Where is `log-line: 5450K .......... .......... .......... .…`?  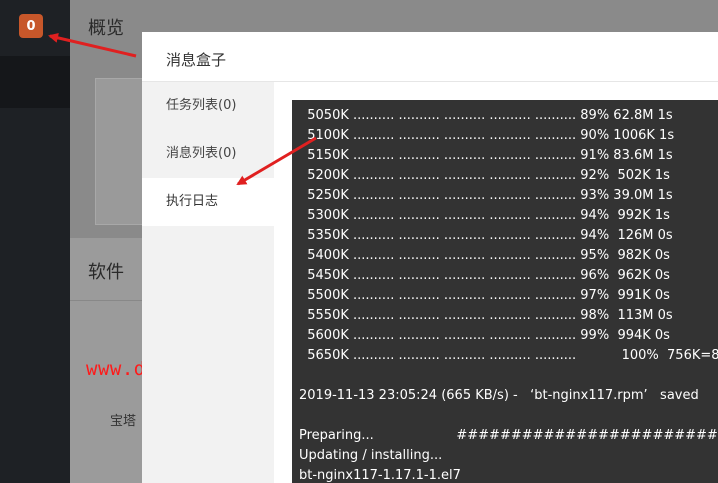
log-line: 5450K .......... .......... .......... .… is located at coordinates (484, 275).